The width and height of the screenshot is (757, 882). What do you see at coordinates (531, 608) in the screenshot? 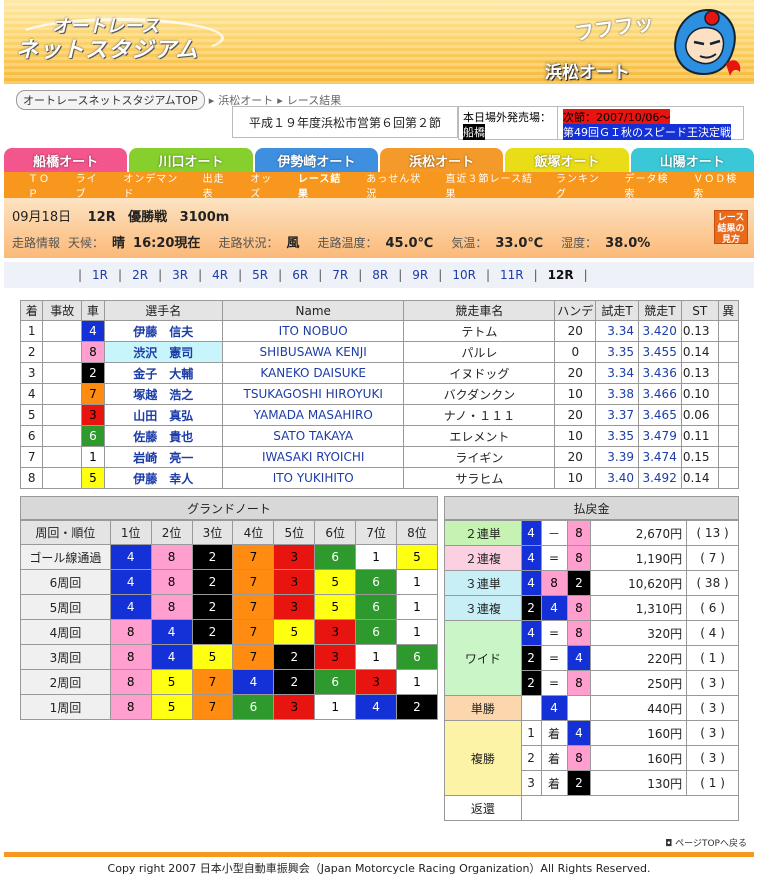
I see `car-number-badge: 2` at bounding box center [531, 608].